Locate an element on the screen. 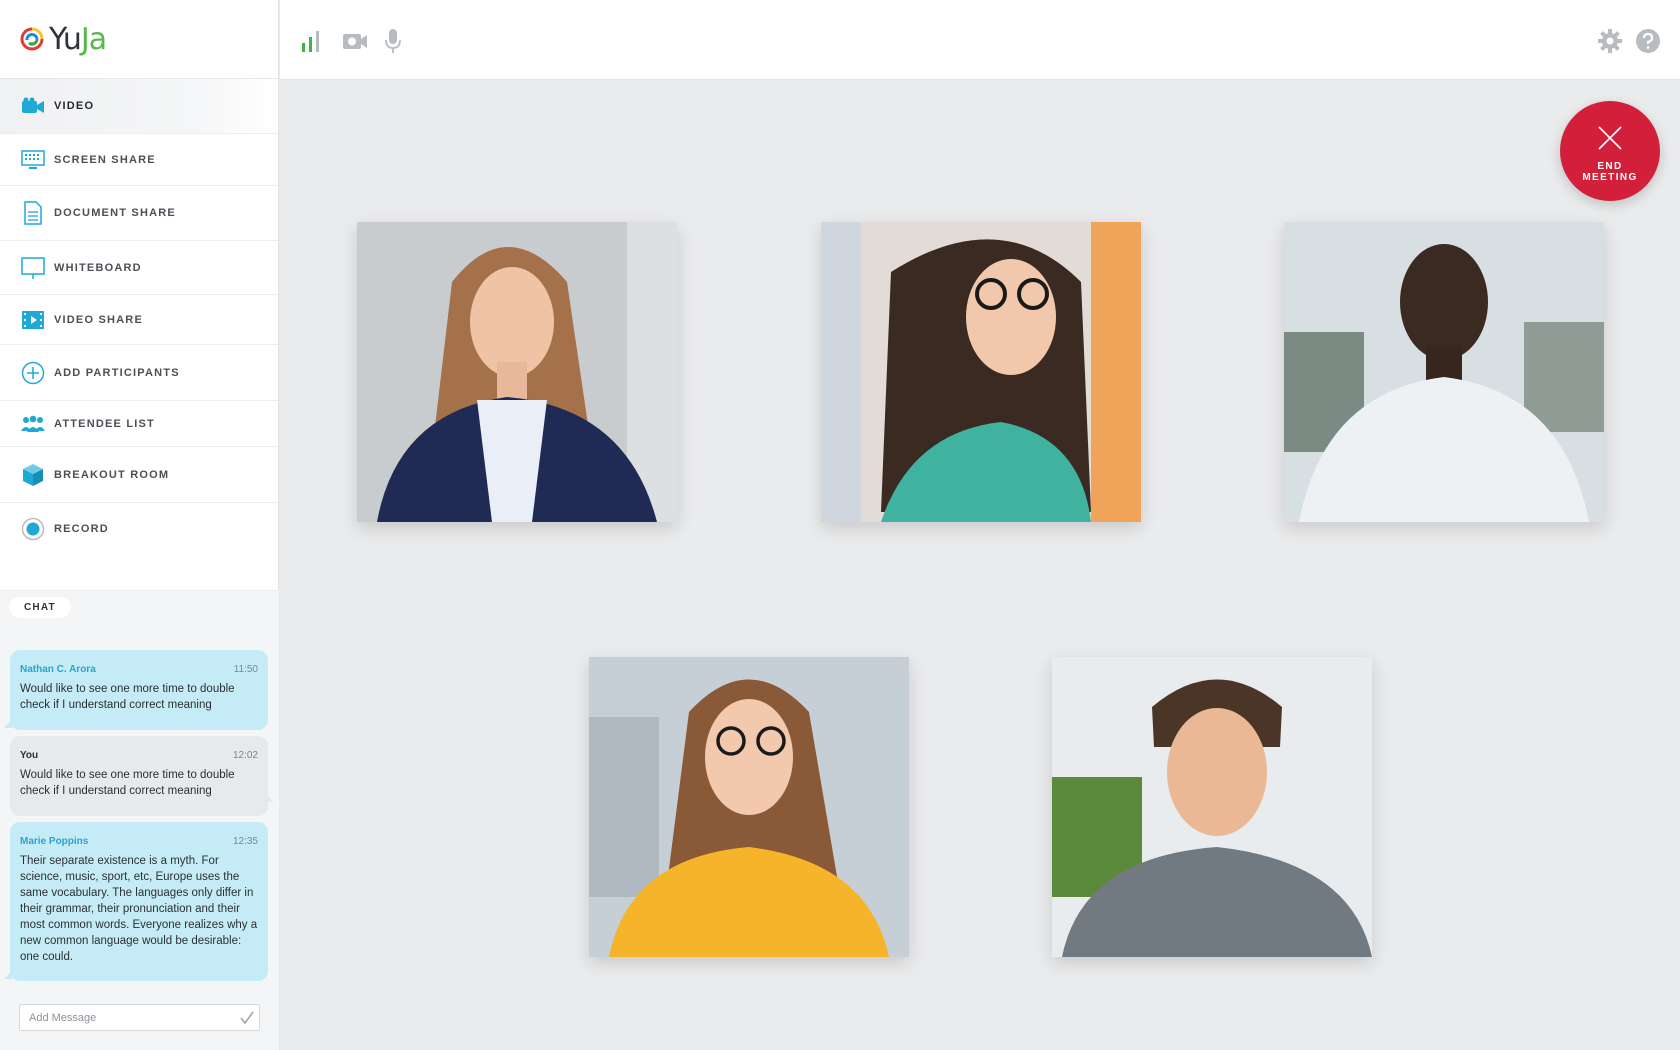  sidebar-item-label: DOCUMENT SHARE is located at coordinates (115, 213).